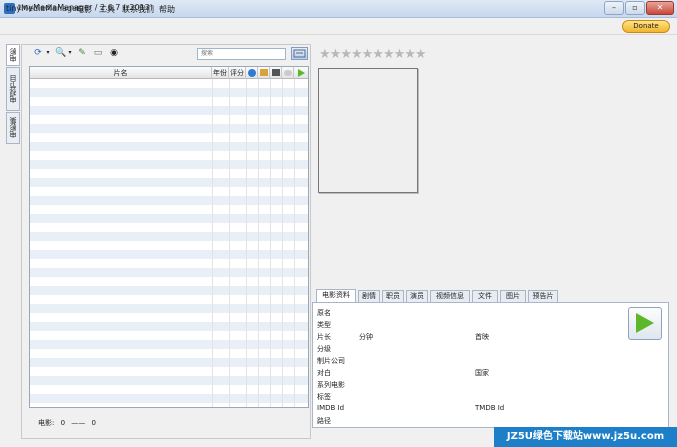 Image resolution: width=677 pixels, height=447 pixels. I want to click on column-images, so click(264, 73).